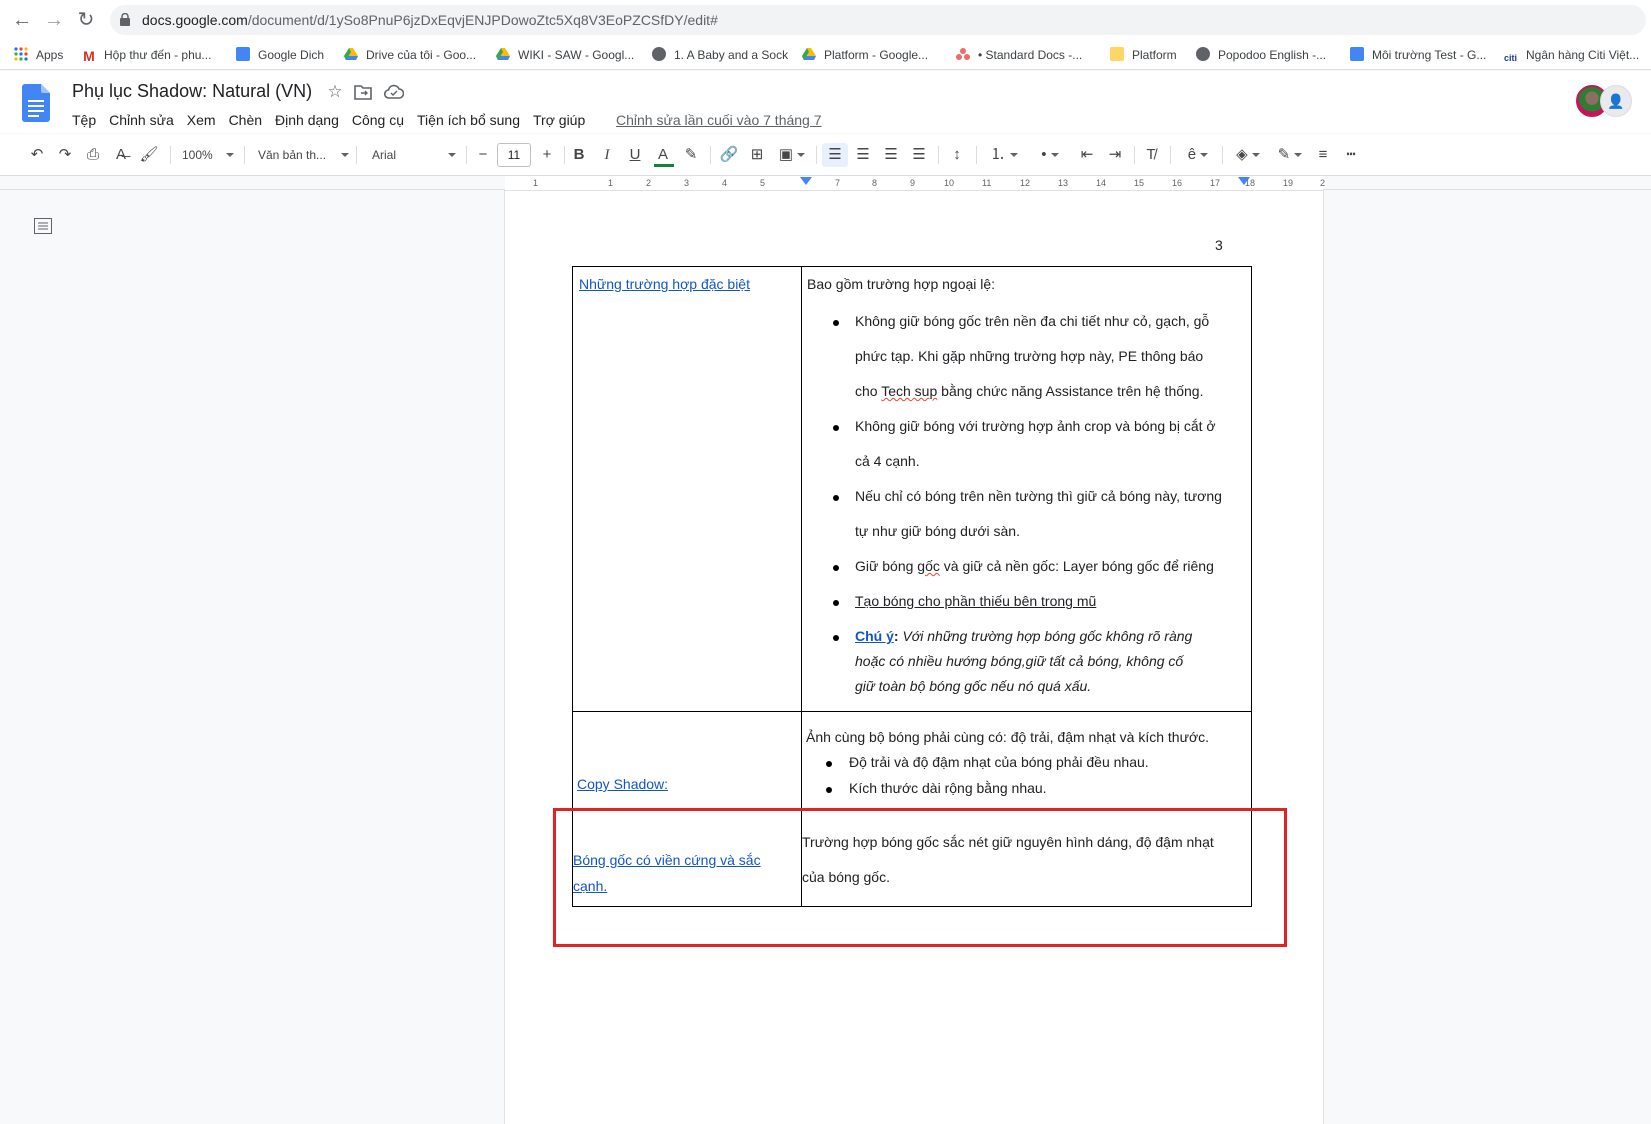  I want to click on zoom-select: 100%, so click(208, 155).